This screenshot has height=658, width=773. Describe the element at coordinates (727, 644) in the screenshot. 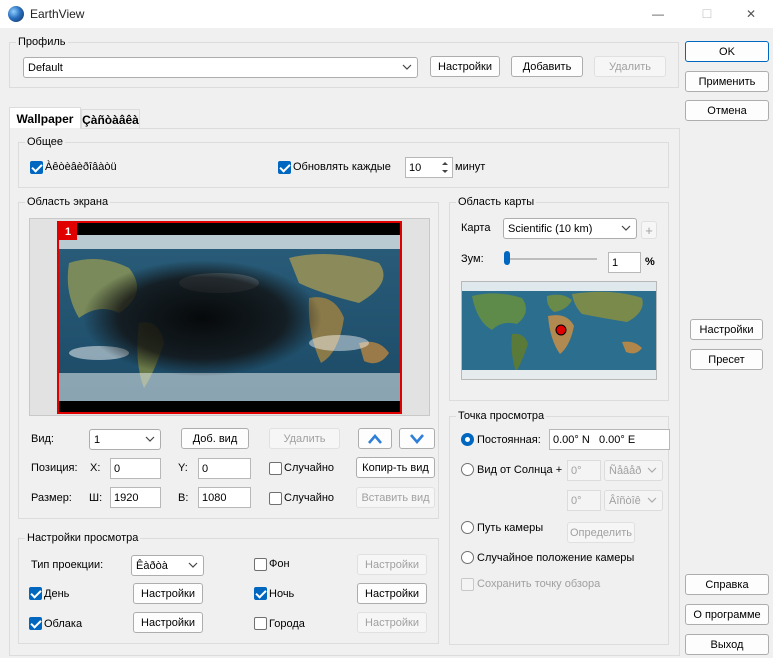

I see `exit-button: Выход` at that location.